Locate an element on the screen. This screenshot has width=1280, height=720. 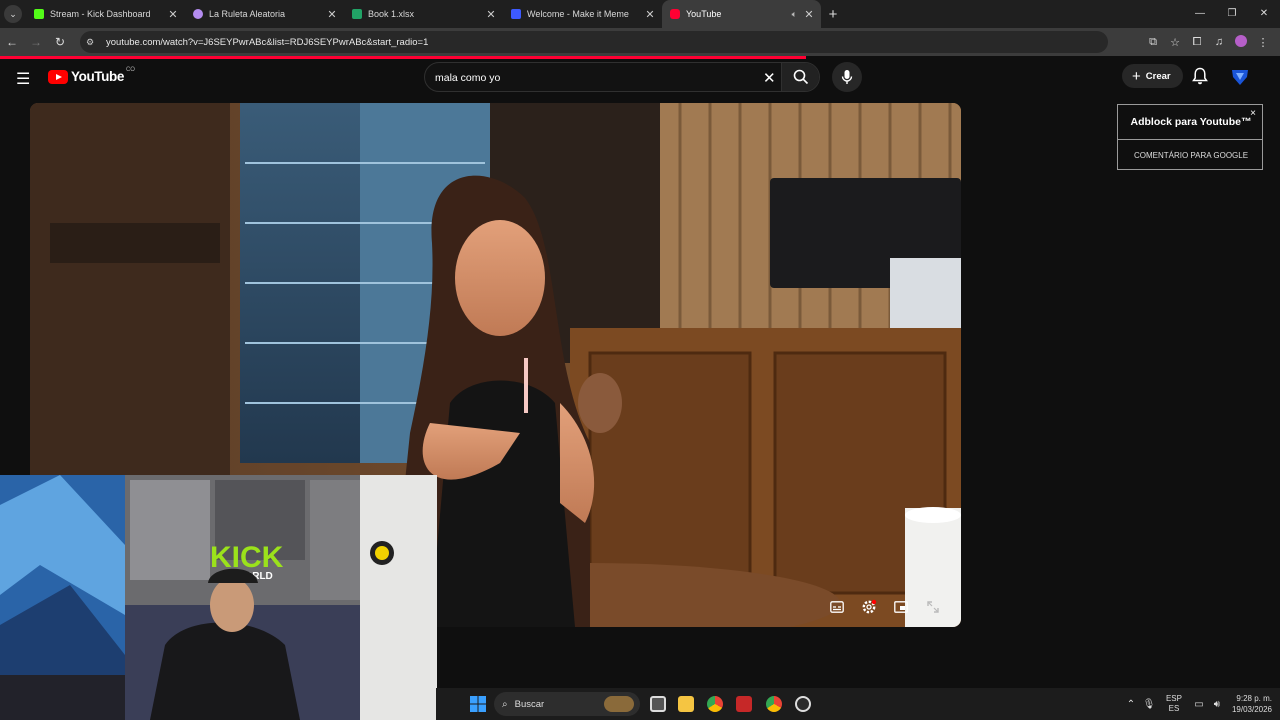
tab-book-xlsx: Book 1.xlsx ✕ is located at coordinates (423, 14).